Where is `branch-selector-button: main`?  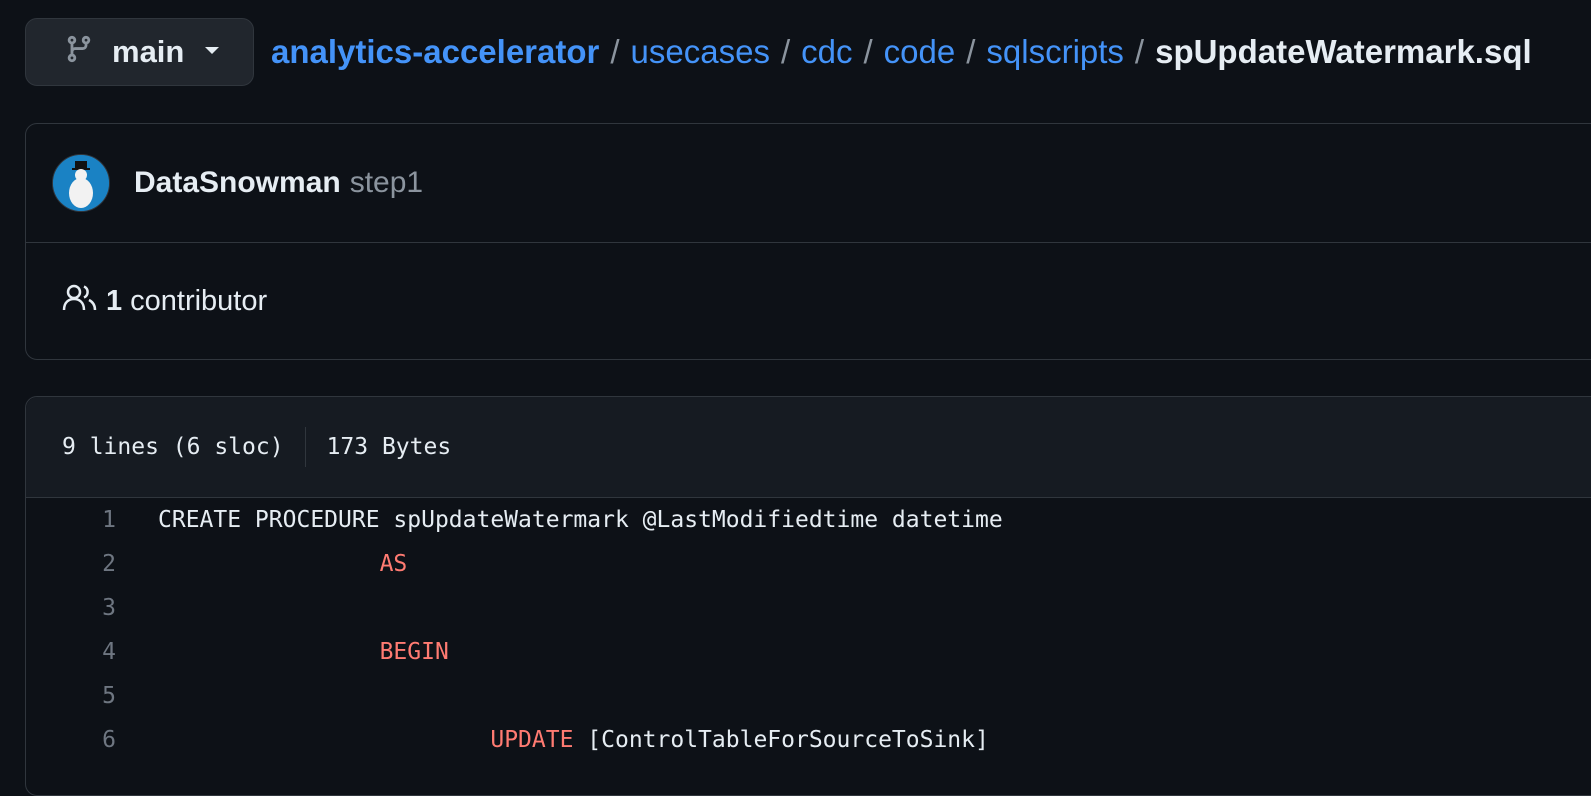
branch-selector-button: main is located at coordinates (139, 51).